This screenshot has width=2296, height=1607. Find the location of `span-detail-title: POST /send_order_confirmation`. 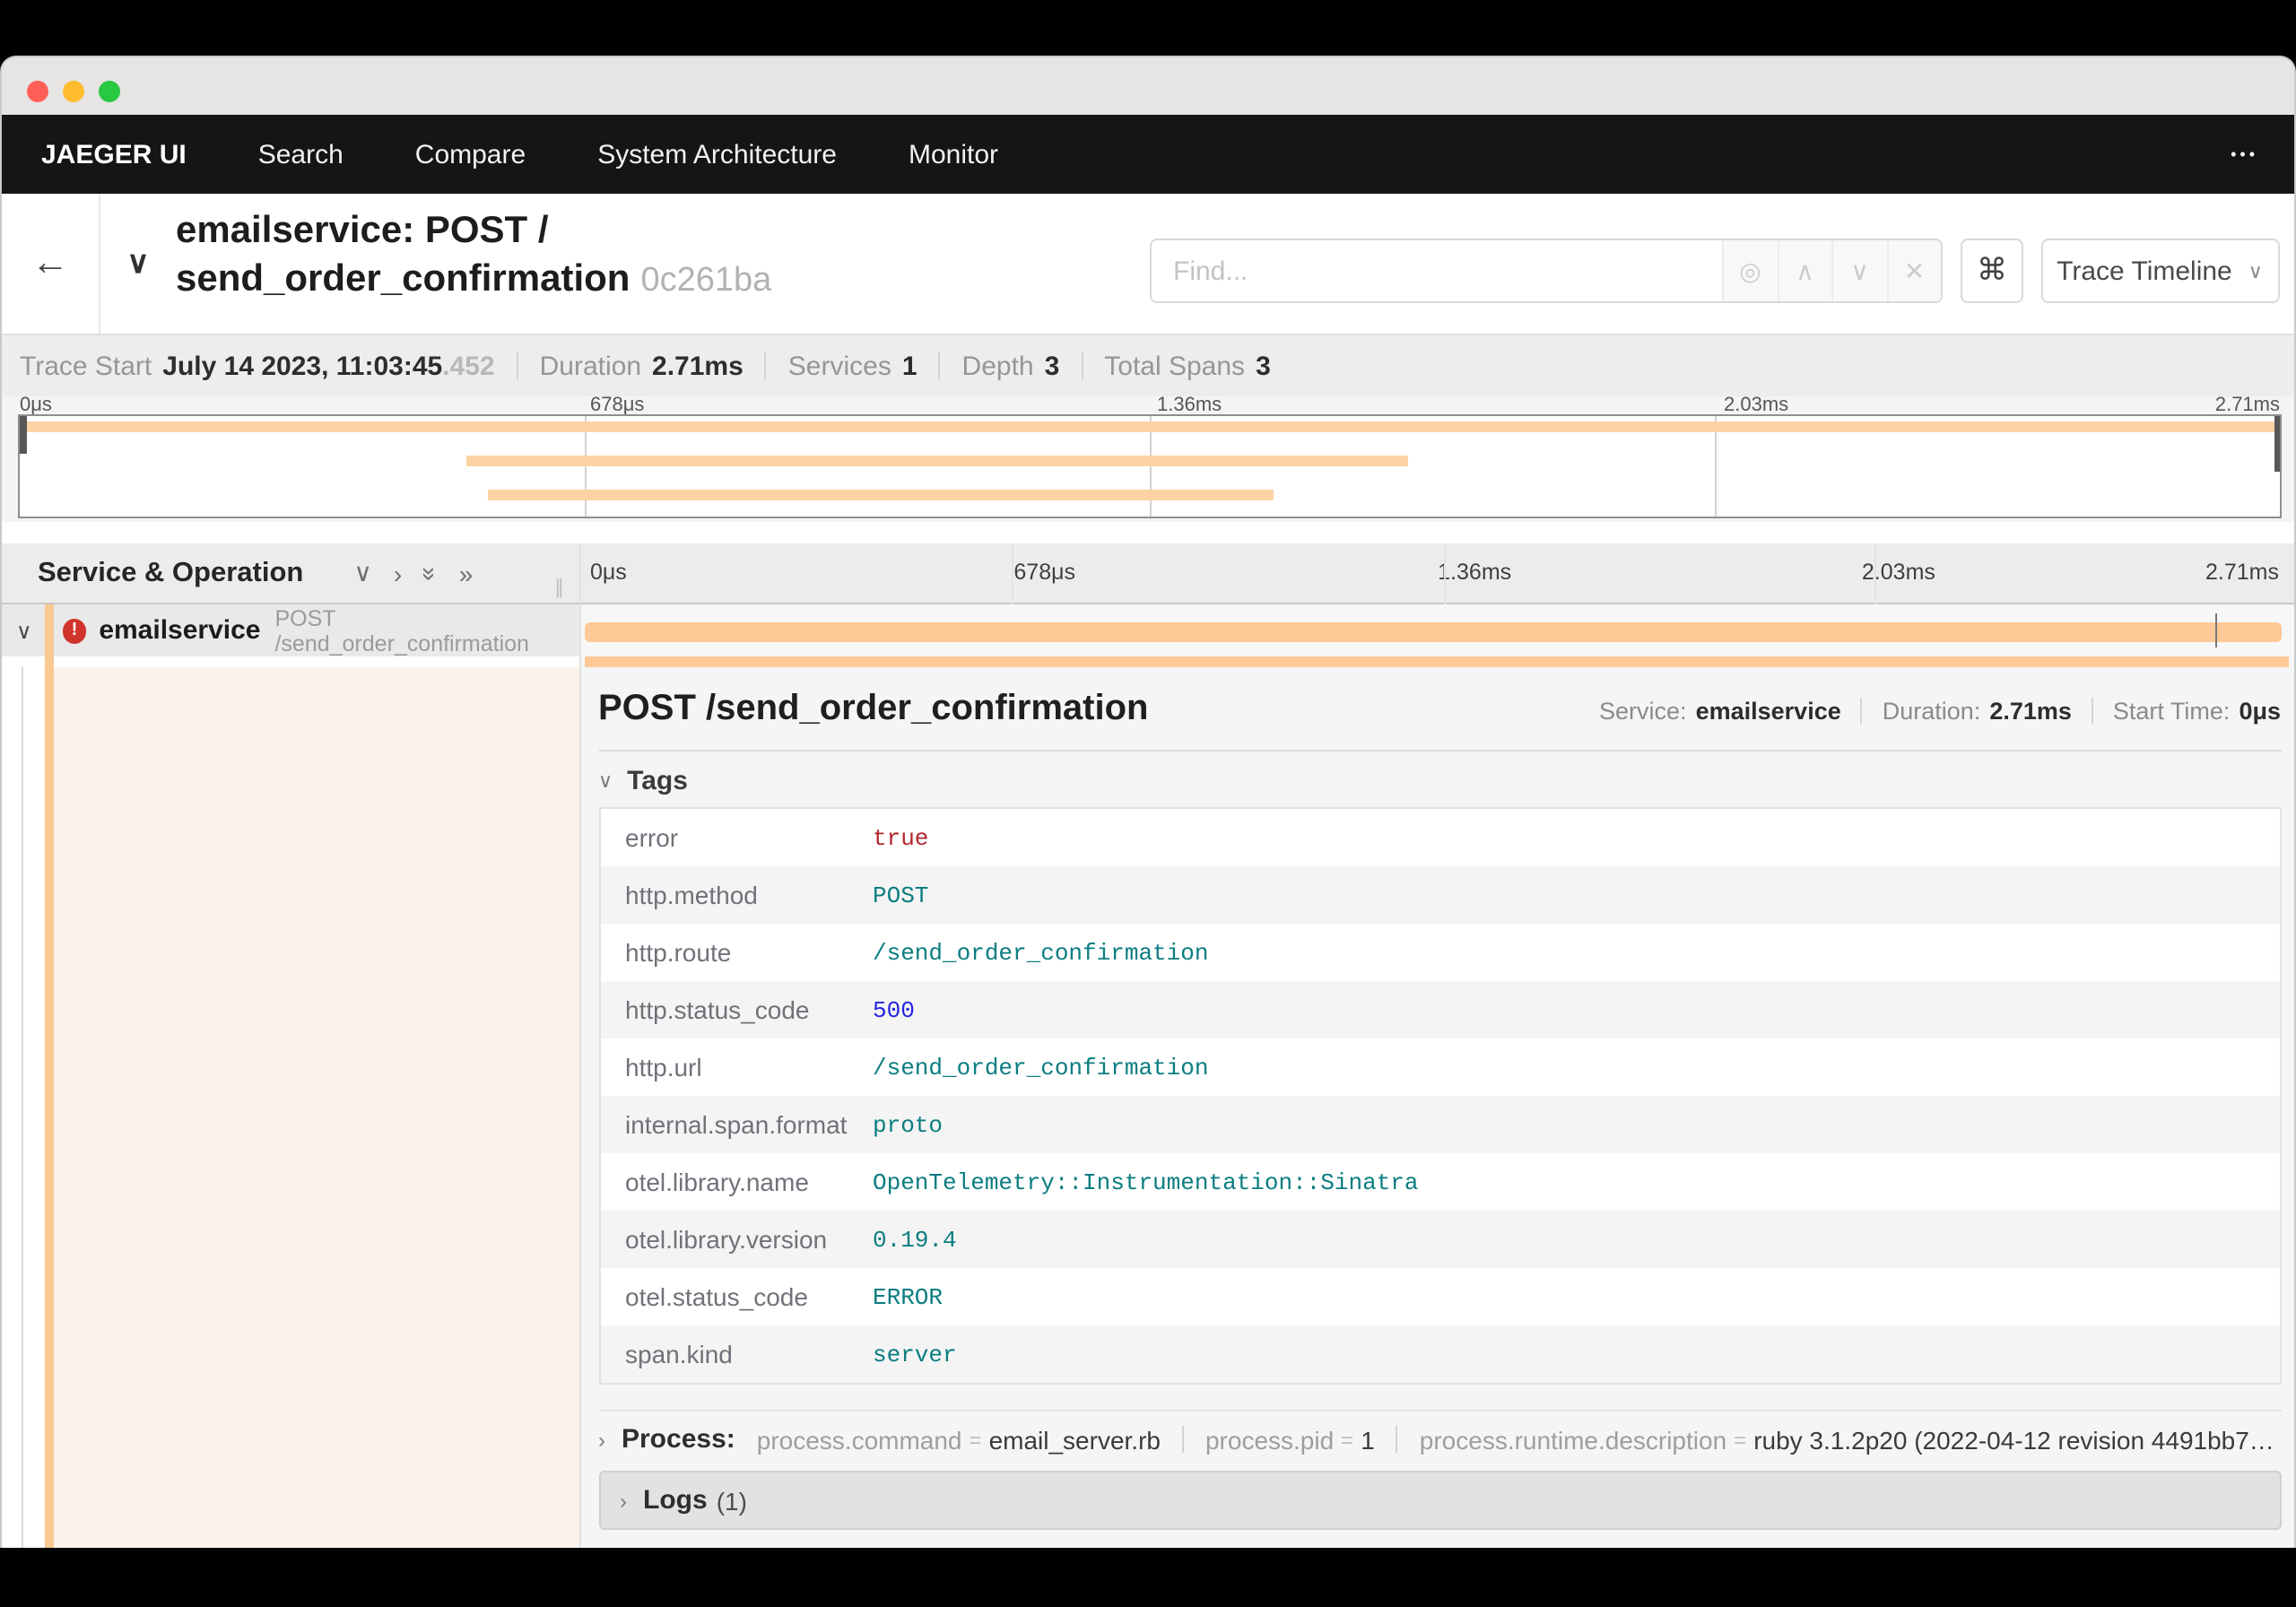

span-detail-title: POST /send_order_confirmation is located at coordinates (873, 709).